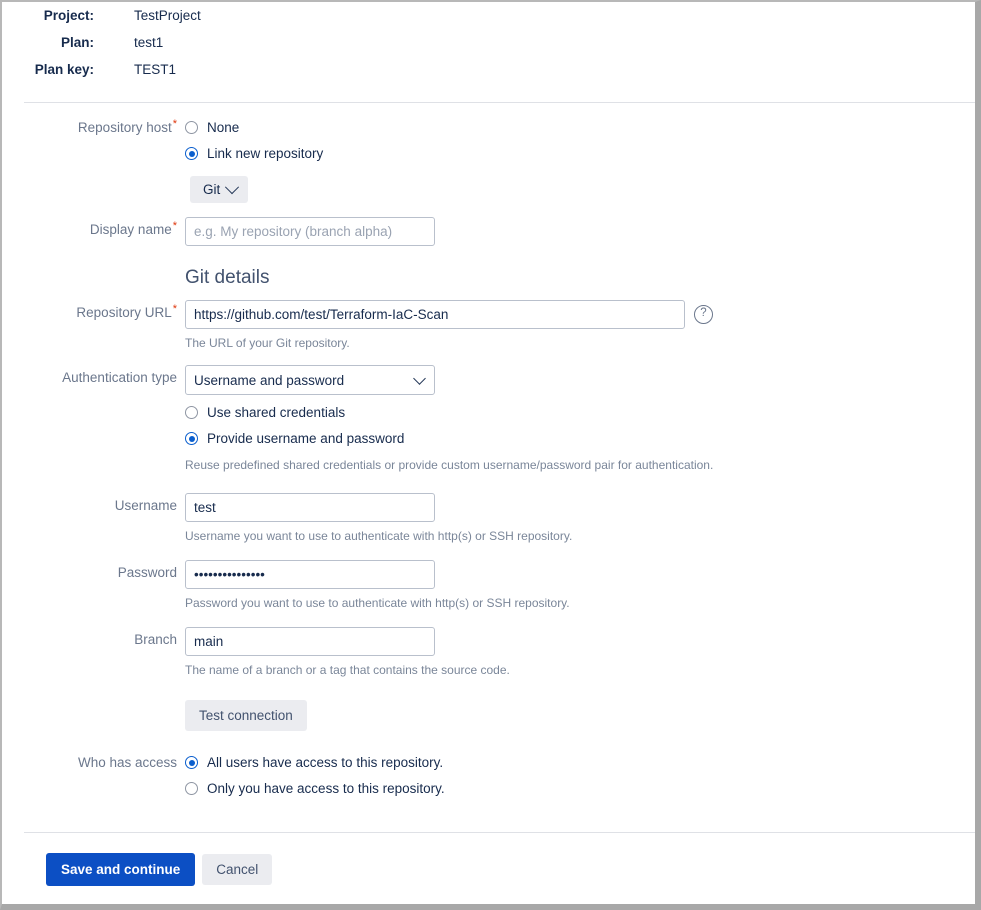  Describe the element at coordinates (703, 314) in the screenshot. I see `question-circle-icon: ?` at that location.